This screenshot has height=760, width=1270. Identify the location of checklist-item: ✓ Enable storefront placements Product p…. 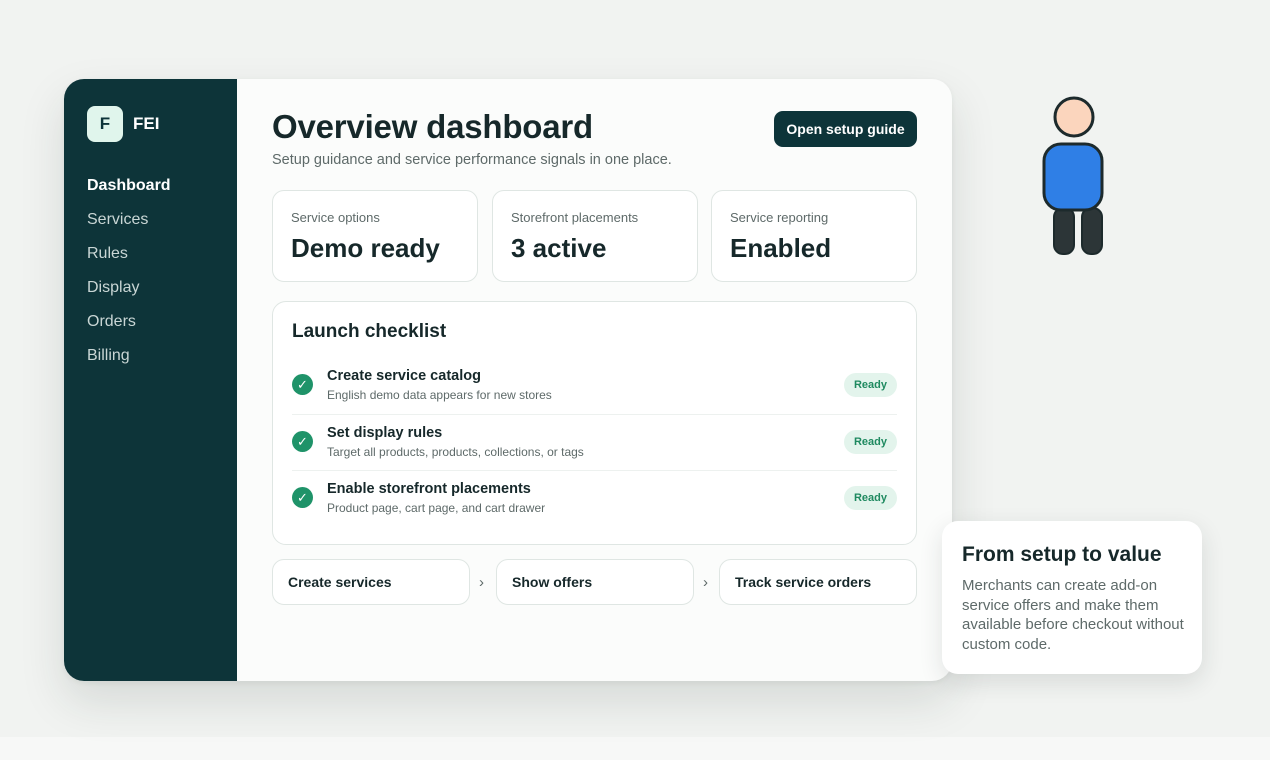
(594, 498).